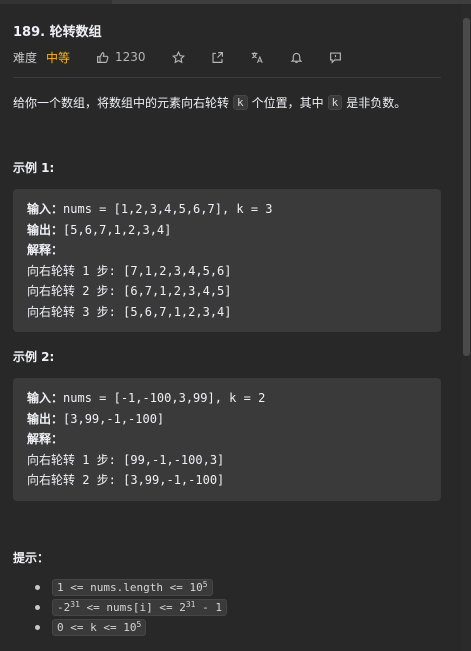 The image size is (471, 651). I want to click on feedback-icon, so click(335, 57).